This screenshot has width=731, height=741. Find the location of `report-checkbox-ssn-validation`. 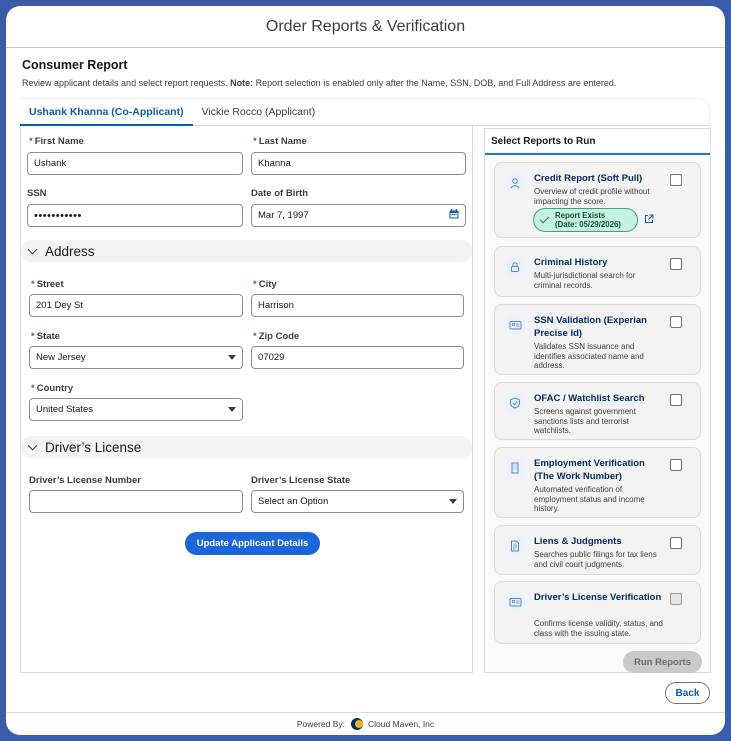

report-checkbox-ssn-validation is located at coordinates (676, 322).